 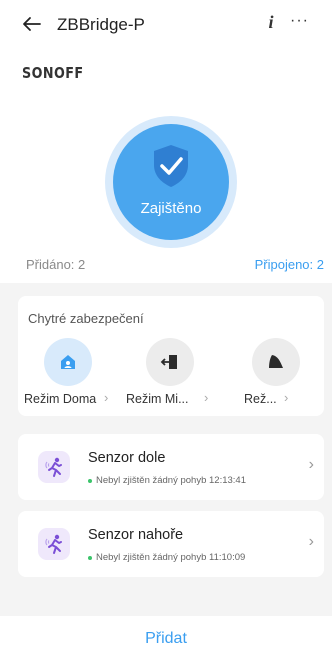 I want to click on shield-check-icon, so click(x=171, y=166).